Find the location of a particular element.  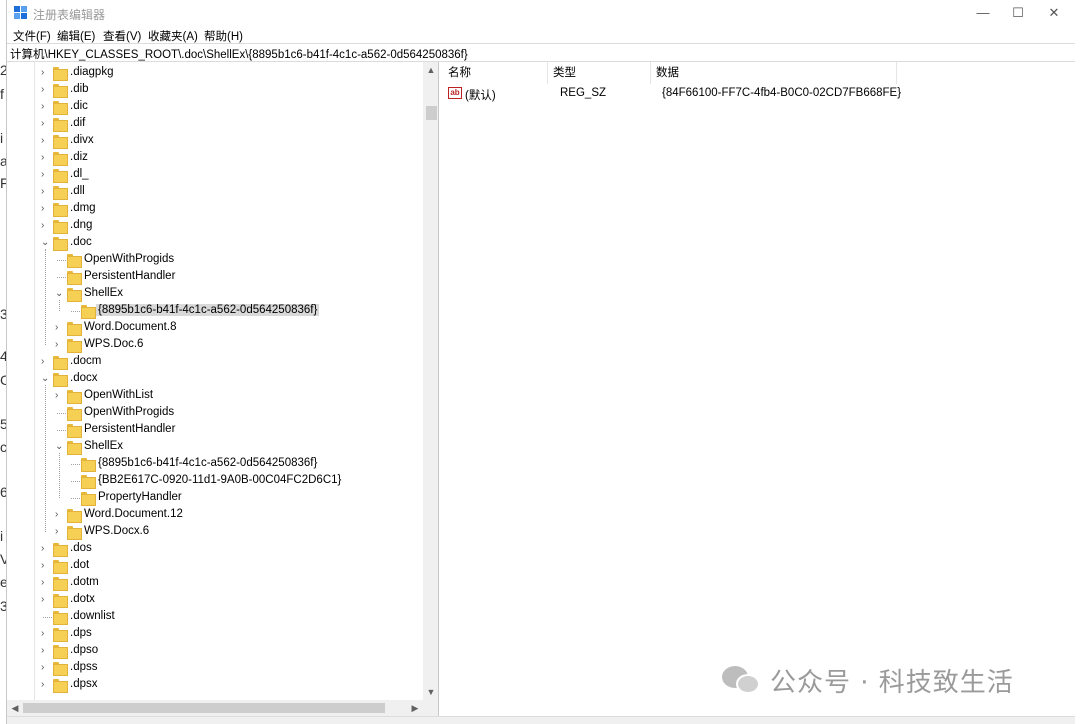

tree-node-label: .diz is located at coordinates (79, 157).